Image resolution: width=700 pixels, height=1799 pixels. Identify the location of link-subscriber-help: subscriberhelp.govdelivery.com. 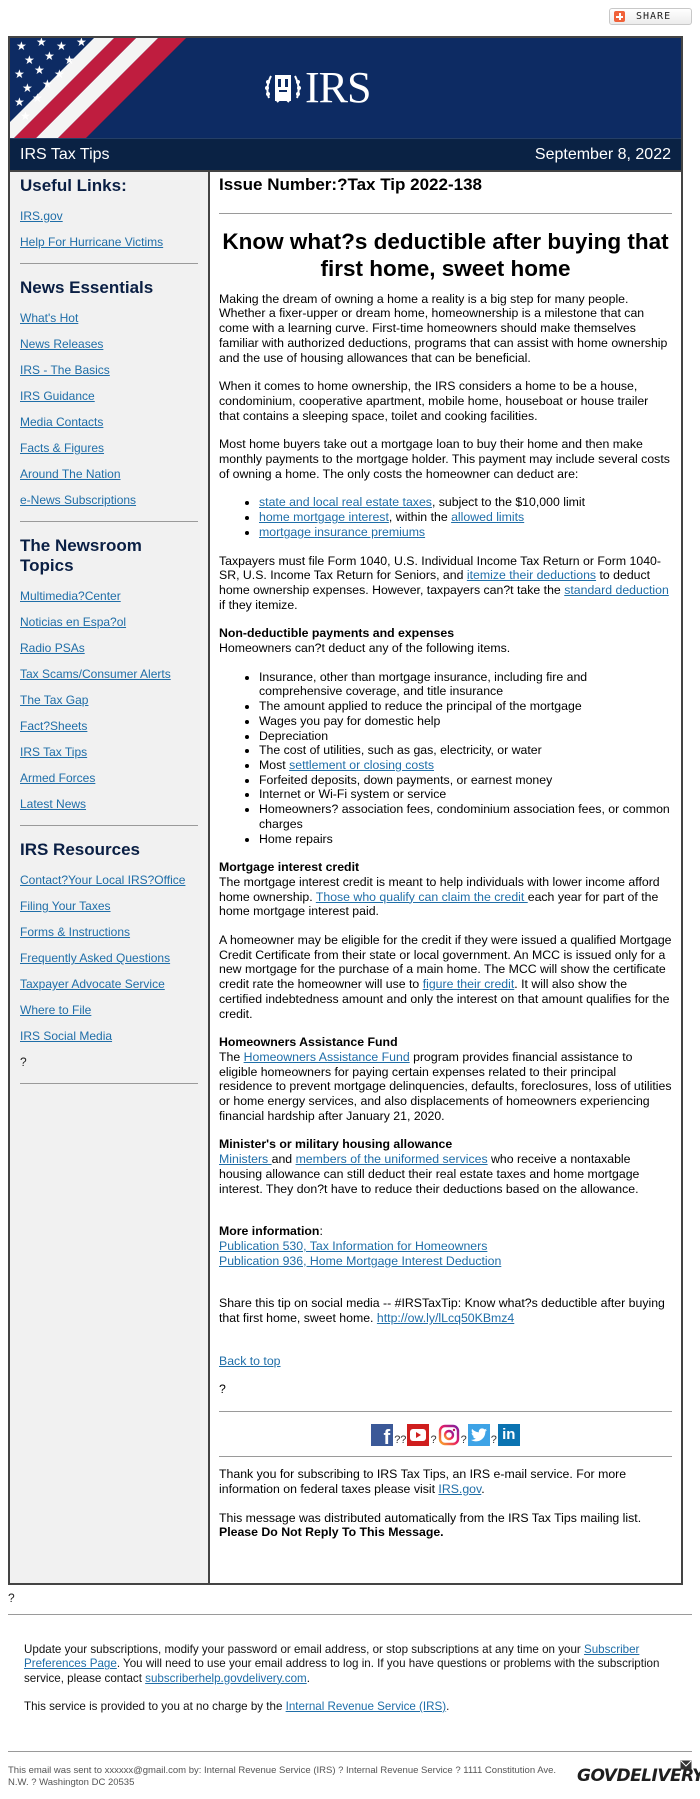
(226, 1678).